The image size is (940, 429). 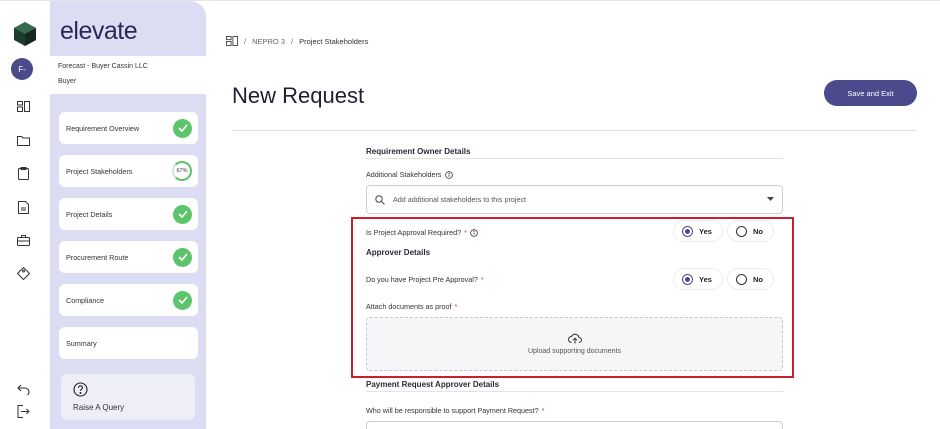 I want to click on progress-value: 67%, so click(x=182, y=171).